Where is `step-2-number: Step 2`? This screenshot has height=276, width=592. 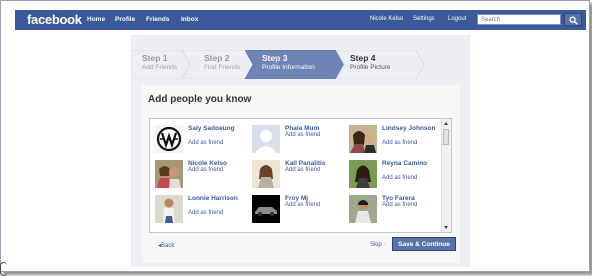
step-2-number: Step 2 is located at coordinates (217, 58).